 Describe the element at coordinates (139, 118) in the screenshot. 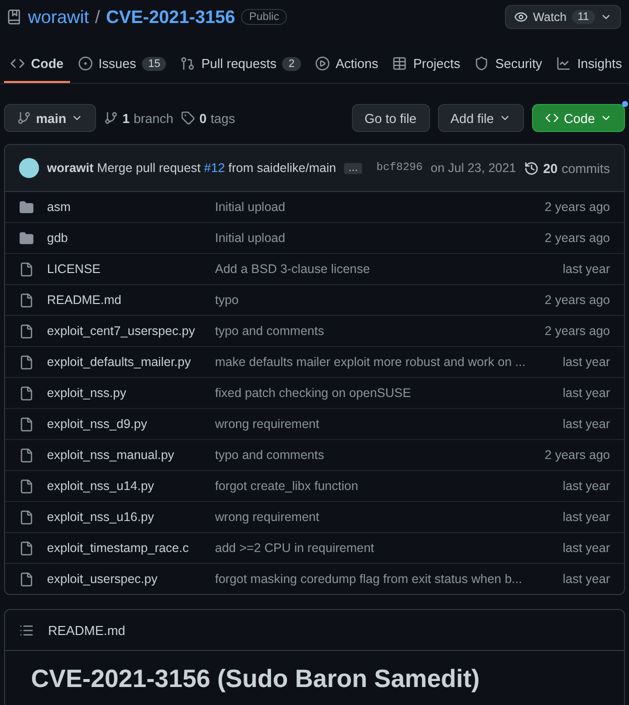

I see `branches-link: 1 branch` at that location.